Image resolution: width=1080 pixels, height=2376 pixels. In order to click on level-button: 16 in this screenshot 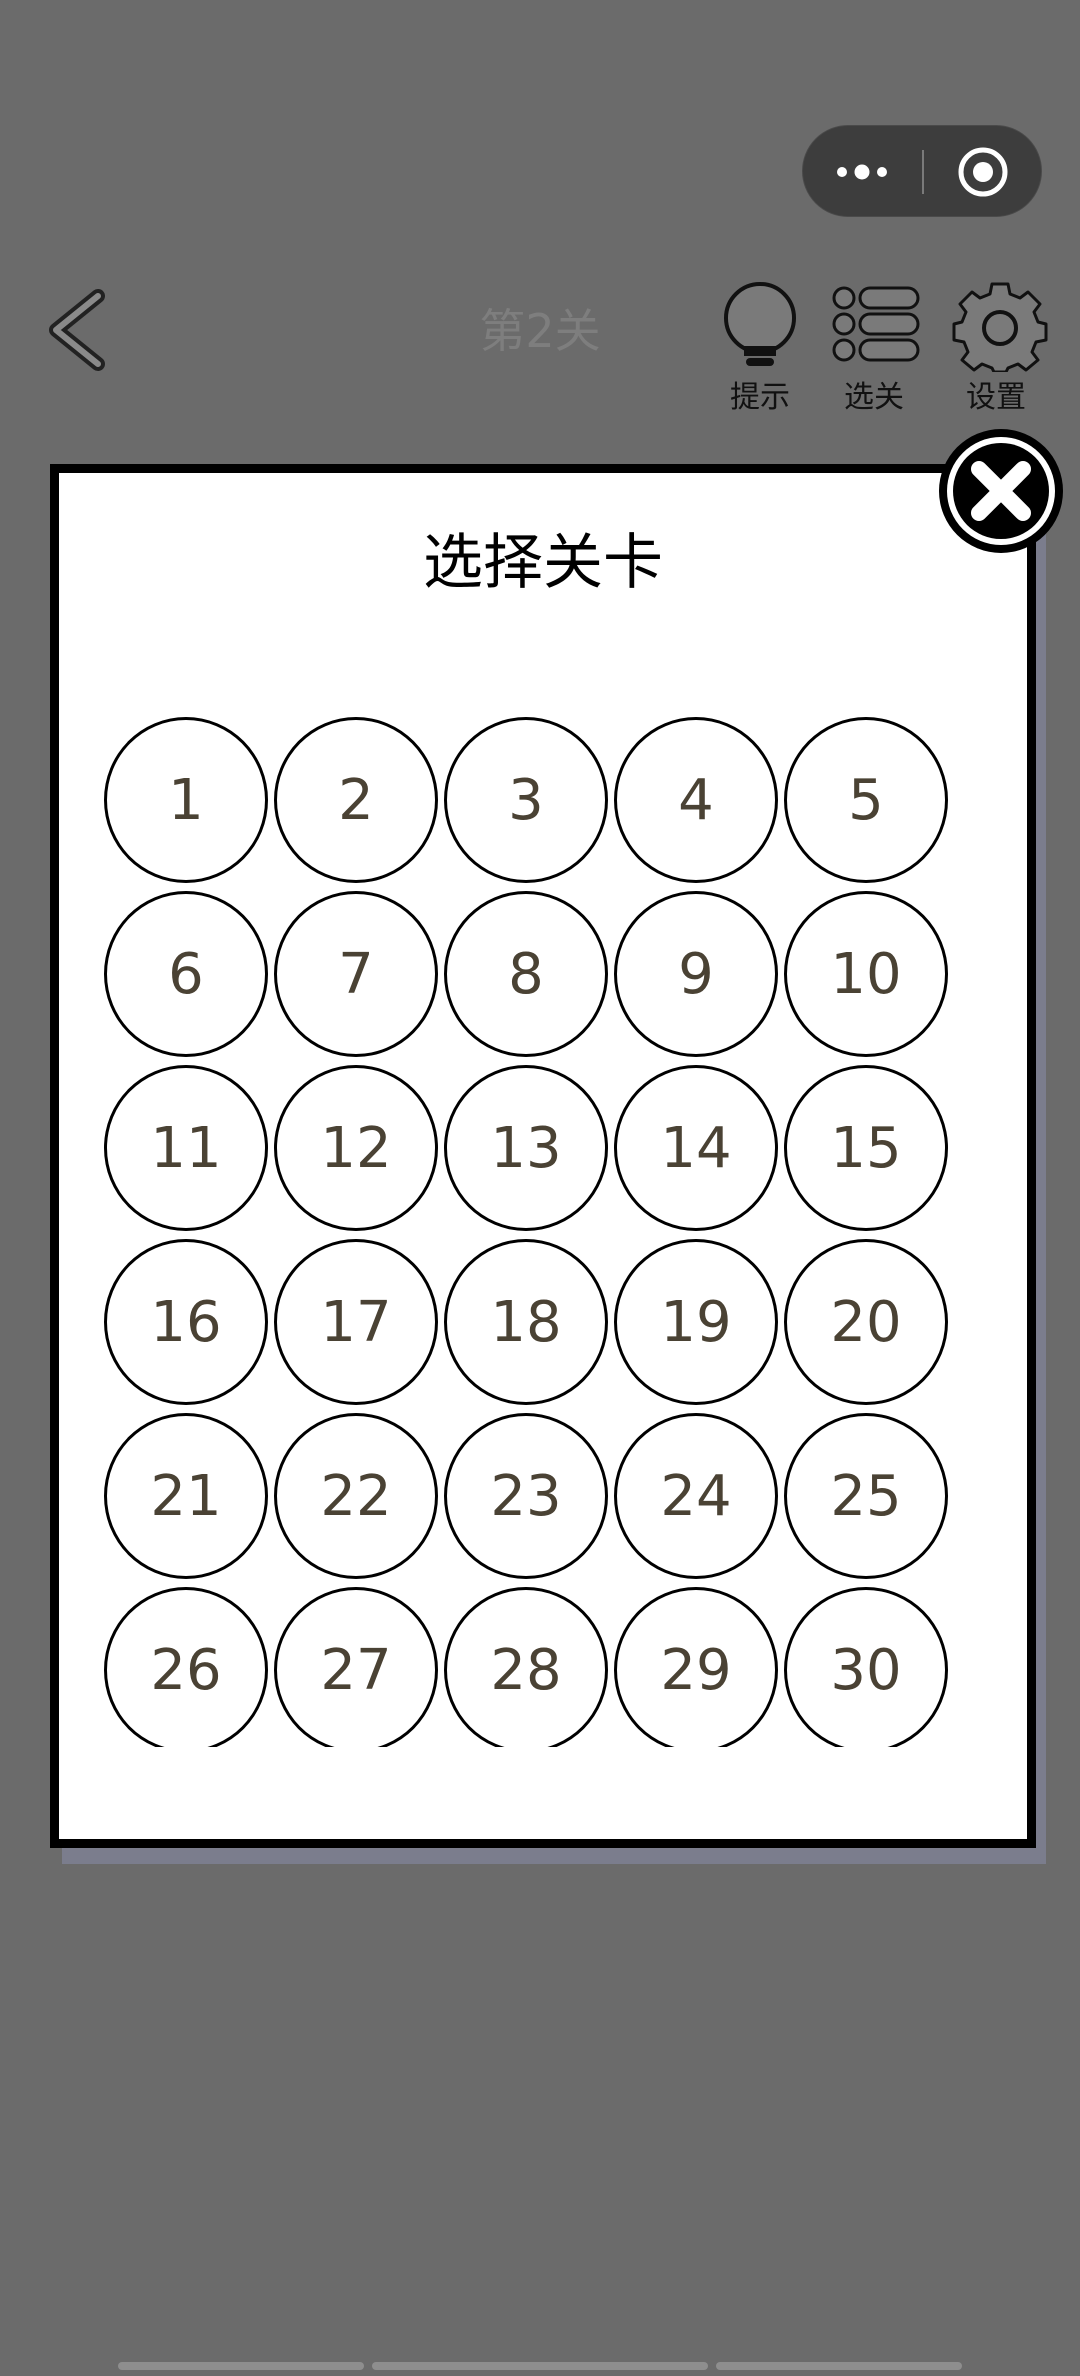, I will do `click(186, 1322)`.